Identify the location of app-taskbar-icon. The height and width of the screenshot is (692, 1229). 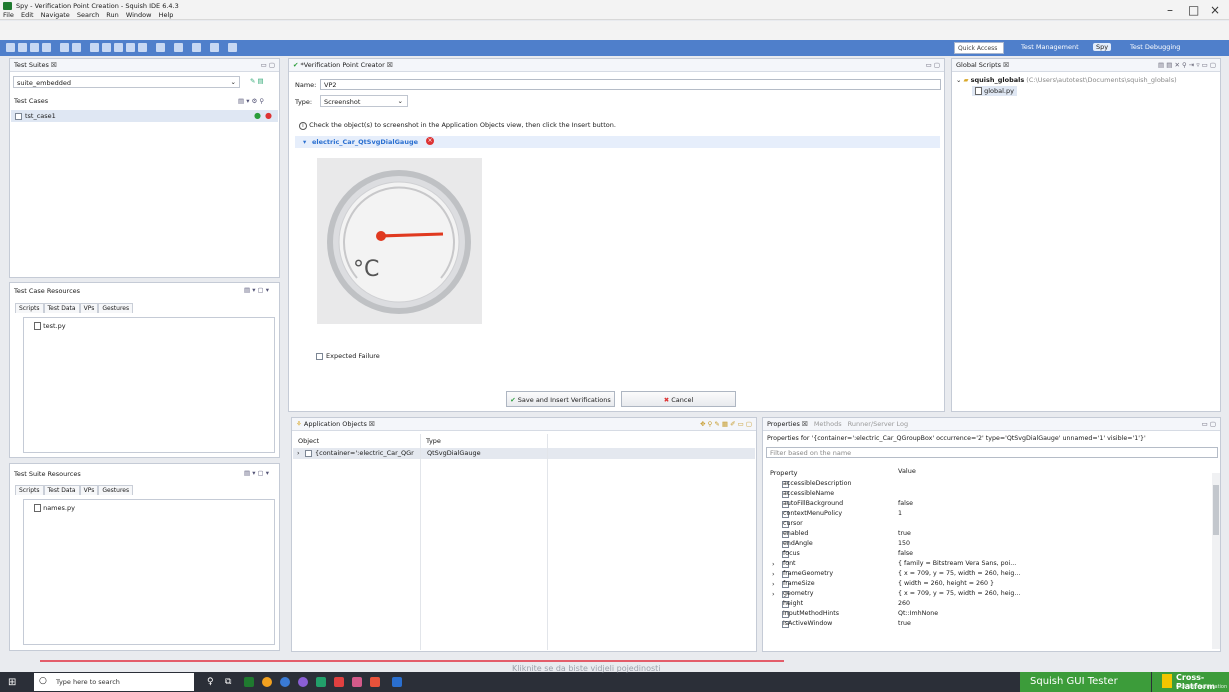
(303, 682).